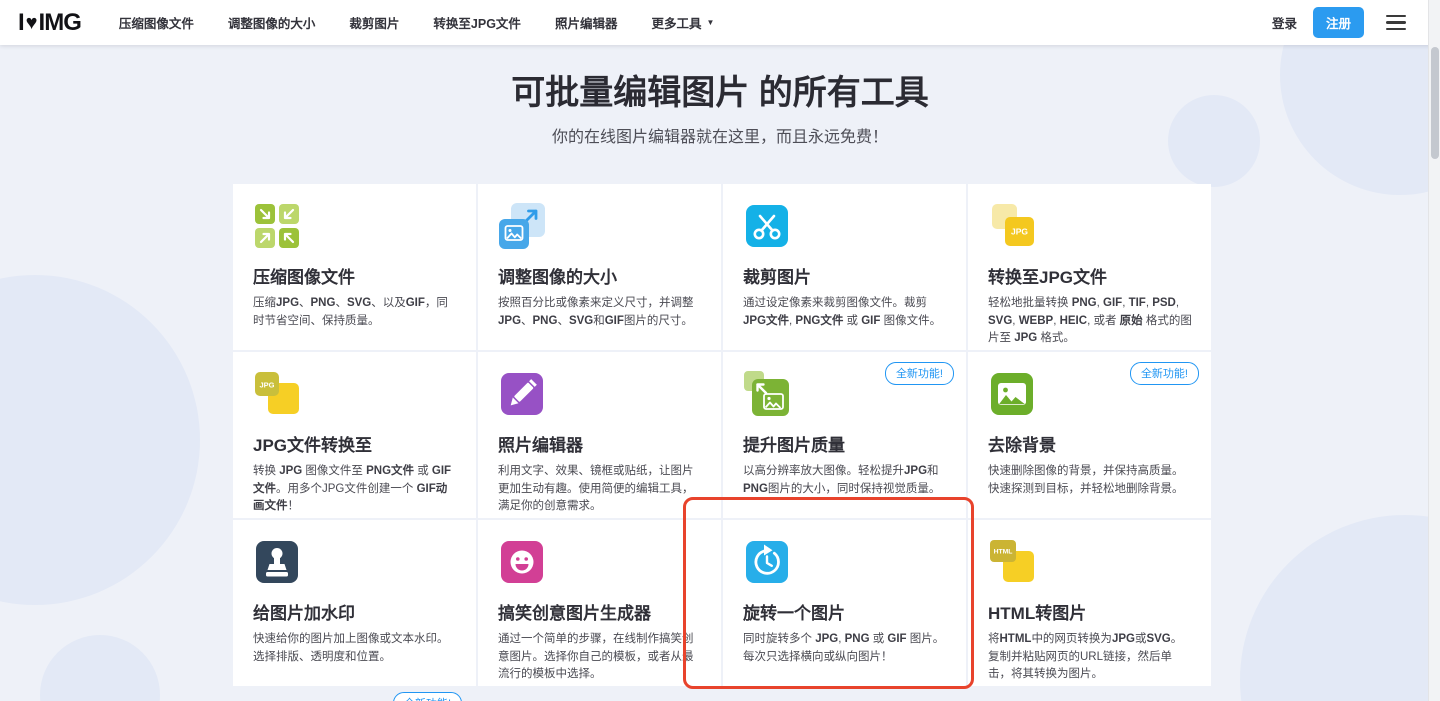 The height and width of the screenshot is (701, 1440). I want to click on nav-item-label: 照片编辑器, so click(586, 24).